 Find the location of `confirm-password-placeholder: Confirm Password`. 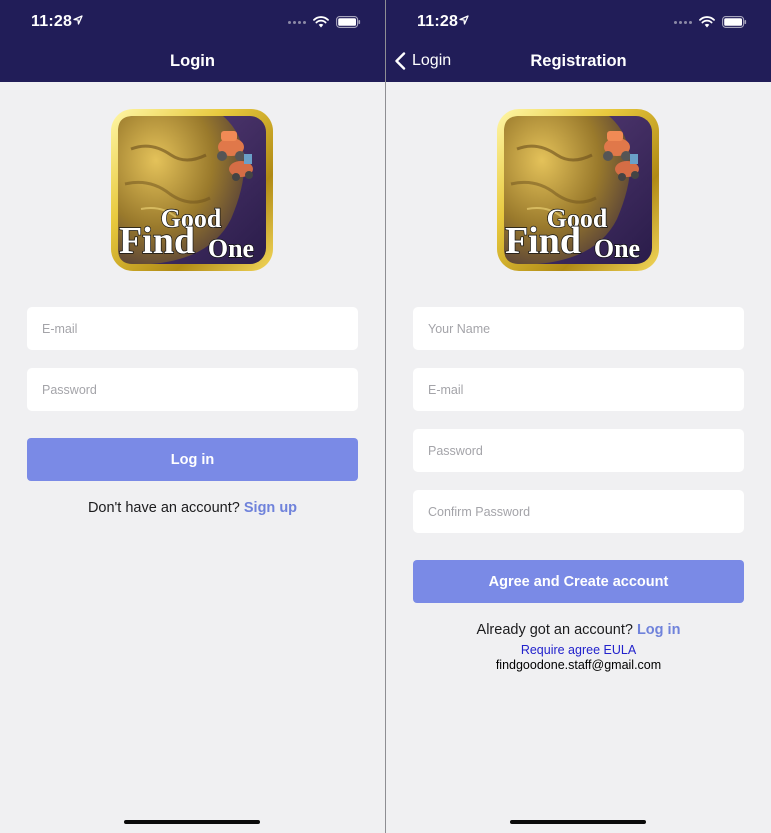

confirm-password-placeholder: Confirm Password is located at coordinates (479, 511).